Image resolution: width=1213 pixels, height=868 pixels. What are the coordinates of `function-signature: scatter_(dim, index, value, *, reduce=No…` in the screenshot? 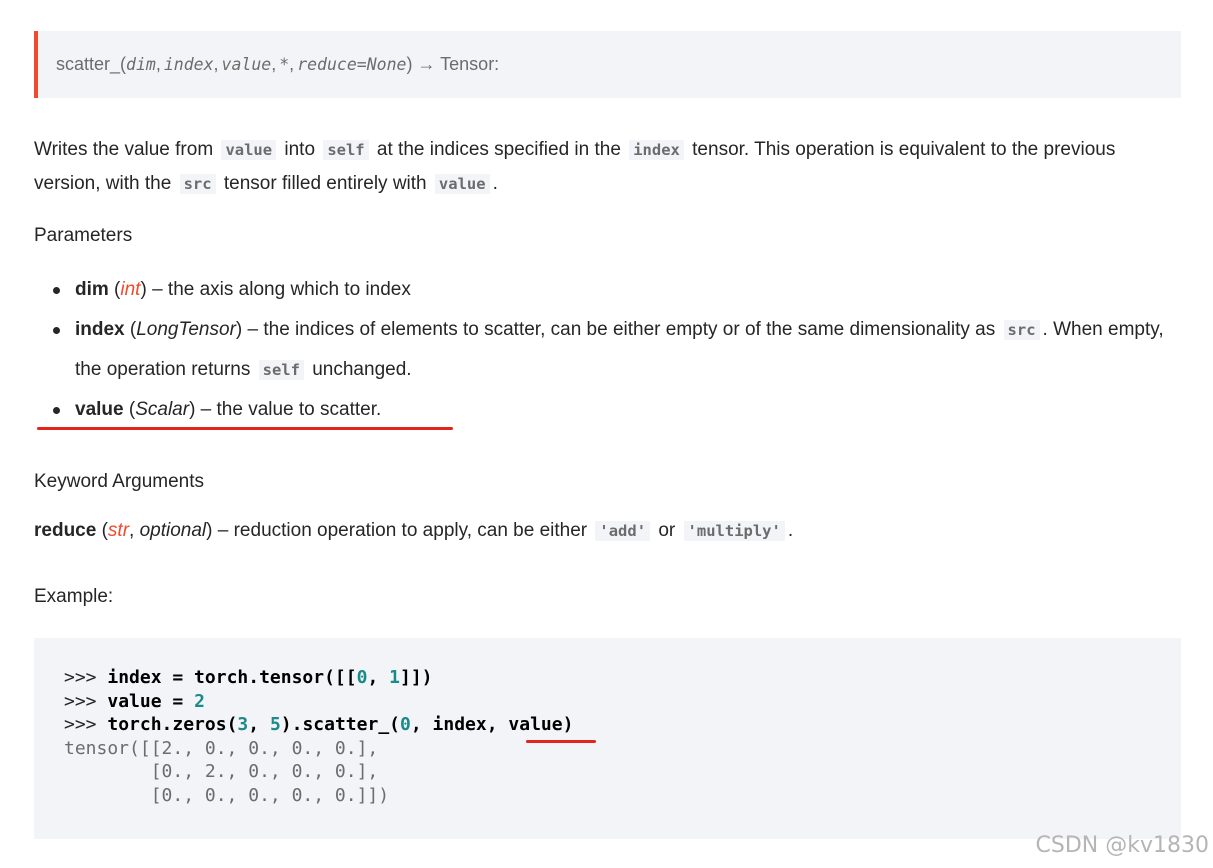 It's located at (607, 64).